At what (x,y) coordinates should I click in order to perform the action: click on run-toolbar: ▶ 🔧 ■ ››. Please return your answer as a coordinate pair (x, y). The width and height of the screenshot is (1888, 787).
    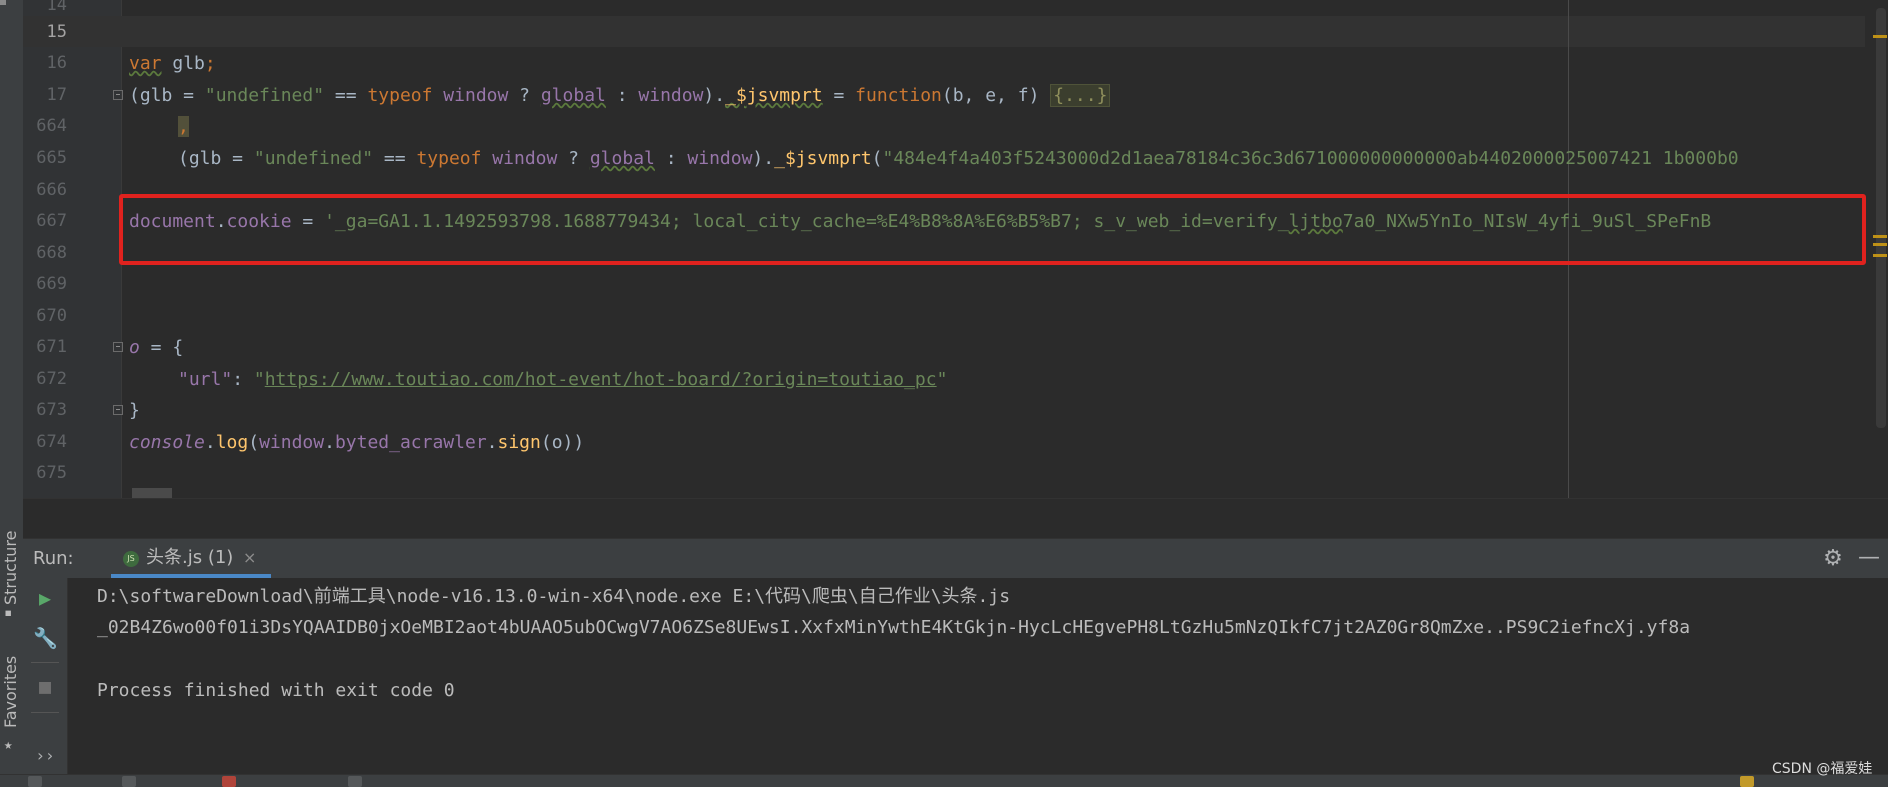
    Looking at the image, I should click on (45, 676).